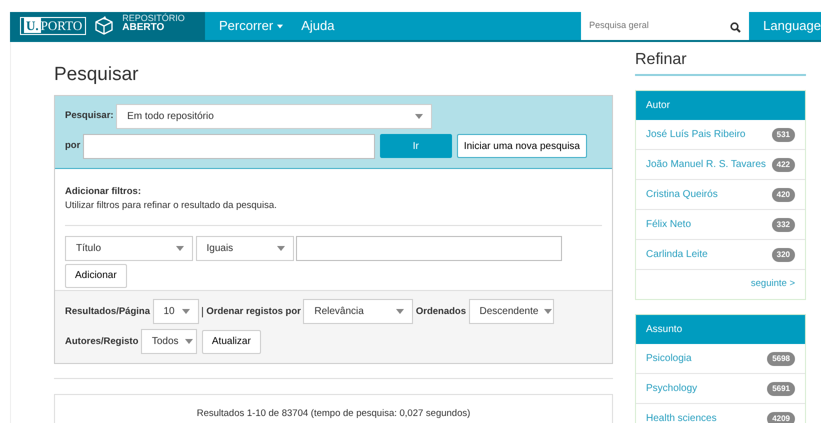 The image size is (821, 423). What do you see at coordinates (781, 359) in the screenshot?
I see `count-badge: 5698` at bounding box center [781, 359].